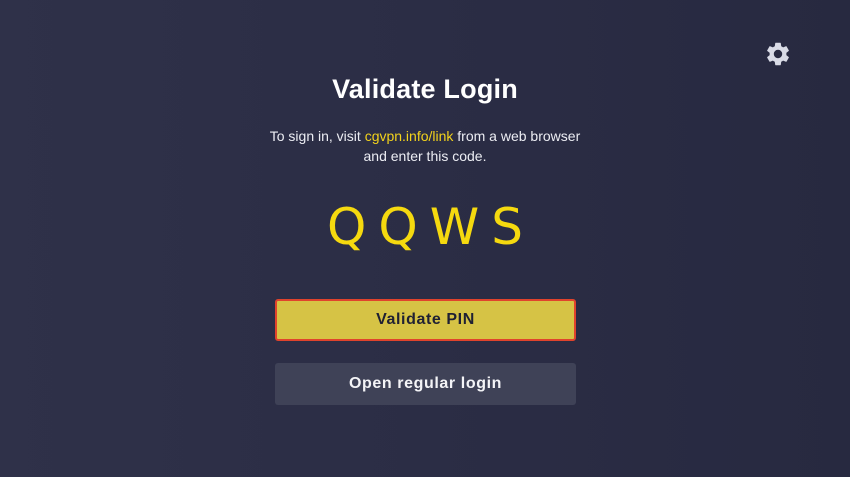 This screenshot has width=850, height=477. I want to click on gear-icon, so click(778, 54).